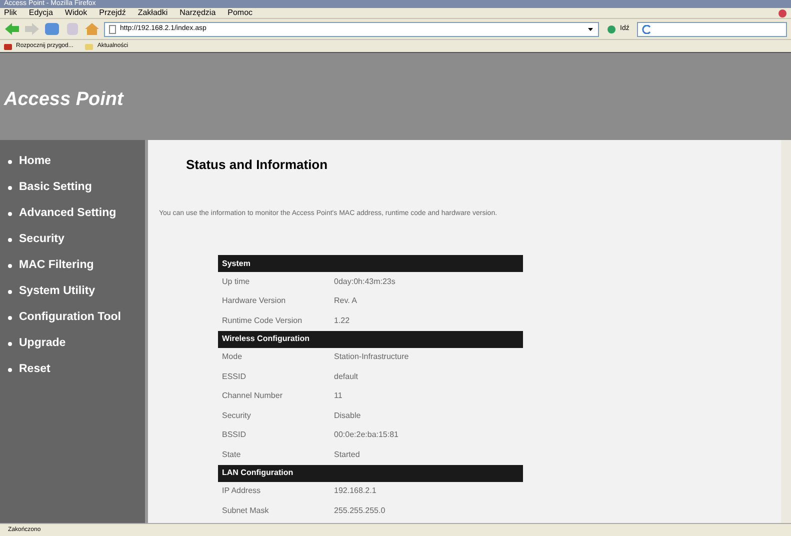 The height and width of the screenshot is (536, 791). Describe the element at coordinates (338, 396) in the screenshot. I see `table-cell-text: 11` at that location.